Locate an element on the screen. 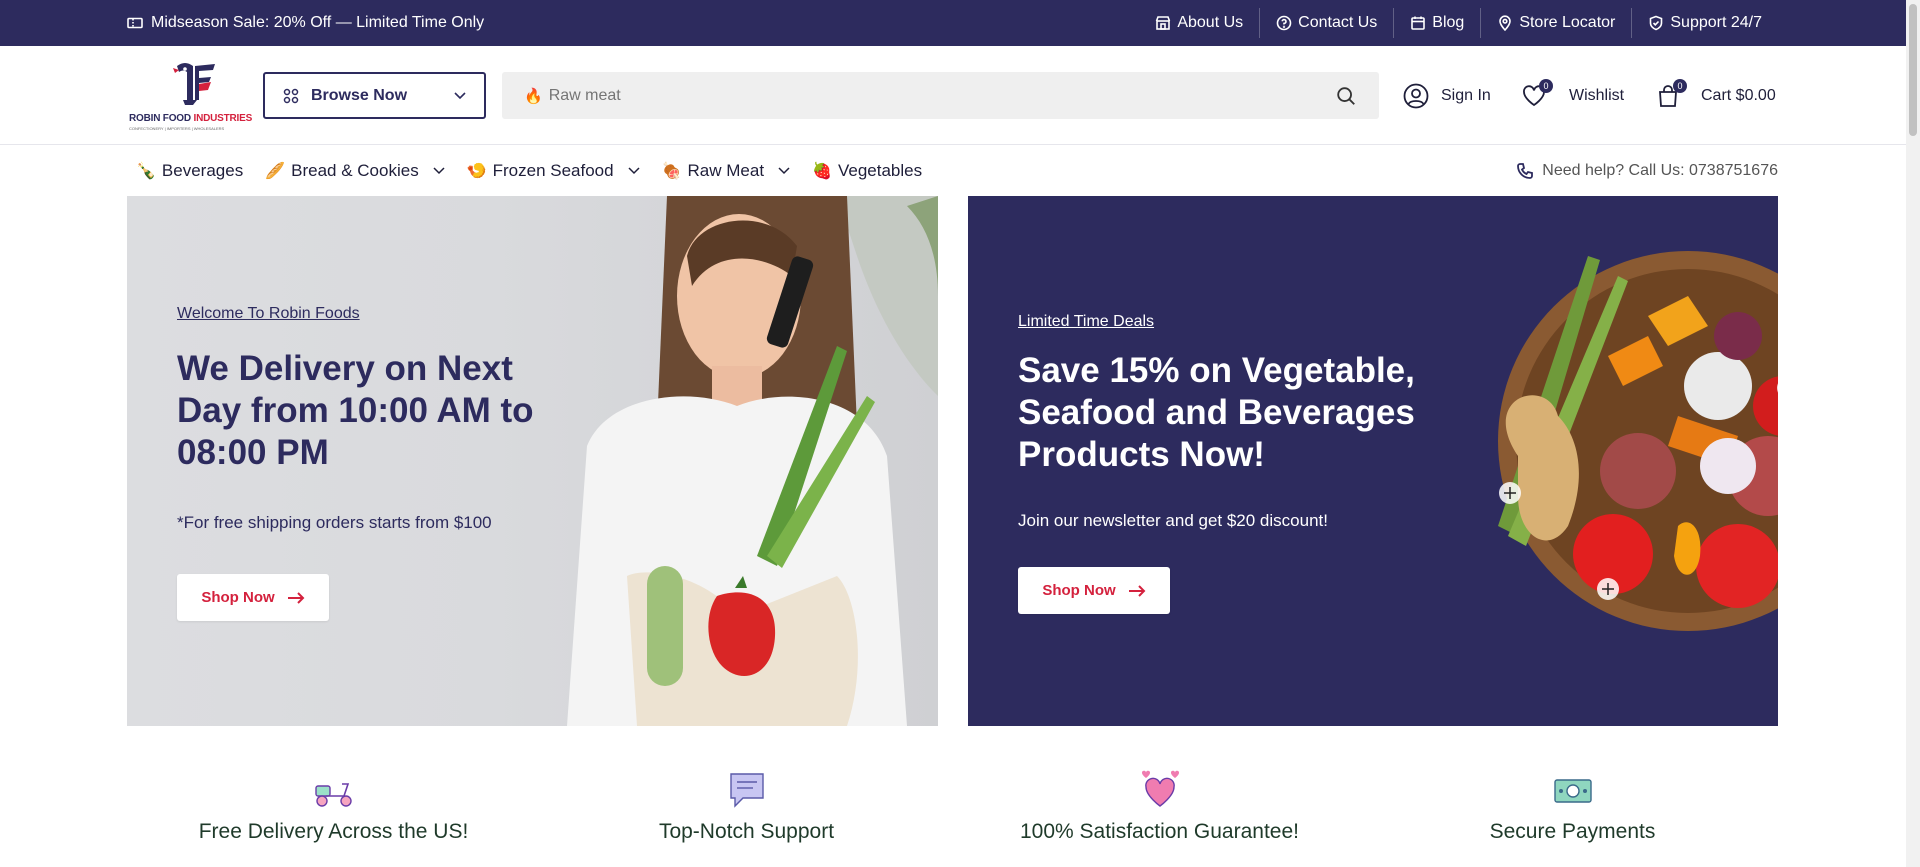 The width and height of the screenshot is (1920, 867). scrollbar-thumb is located at coordinates (1913, 70).